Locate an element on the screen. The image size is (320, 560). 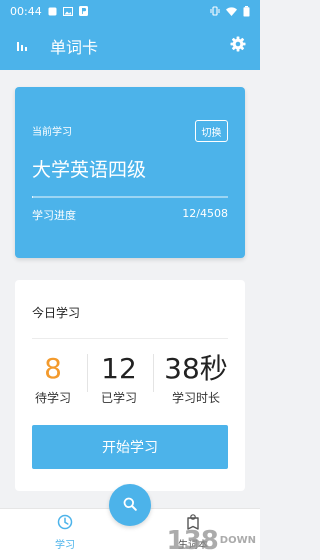
status-bar-left: 00:44 is located at coordinates (49, 11).